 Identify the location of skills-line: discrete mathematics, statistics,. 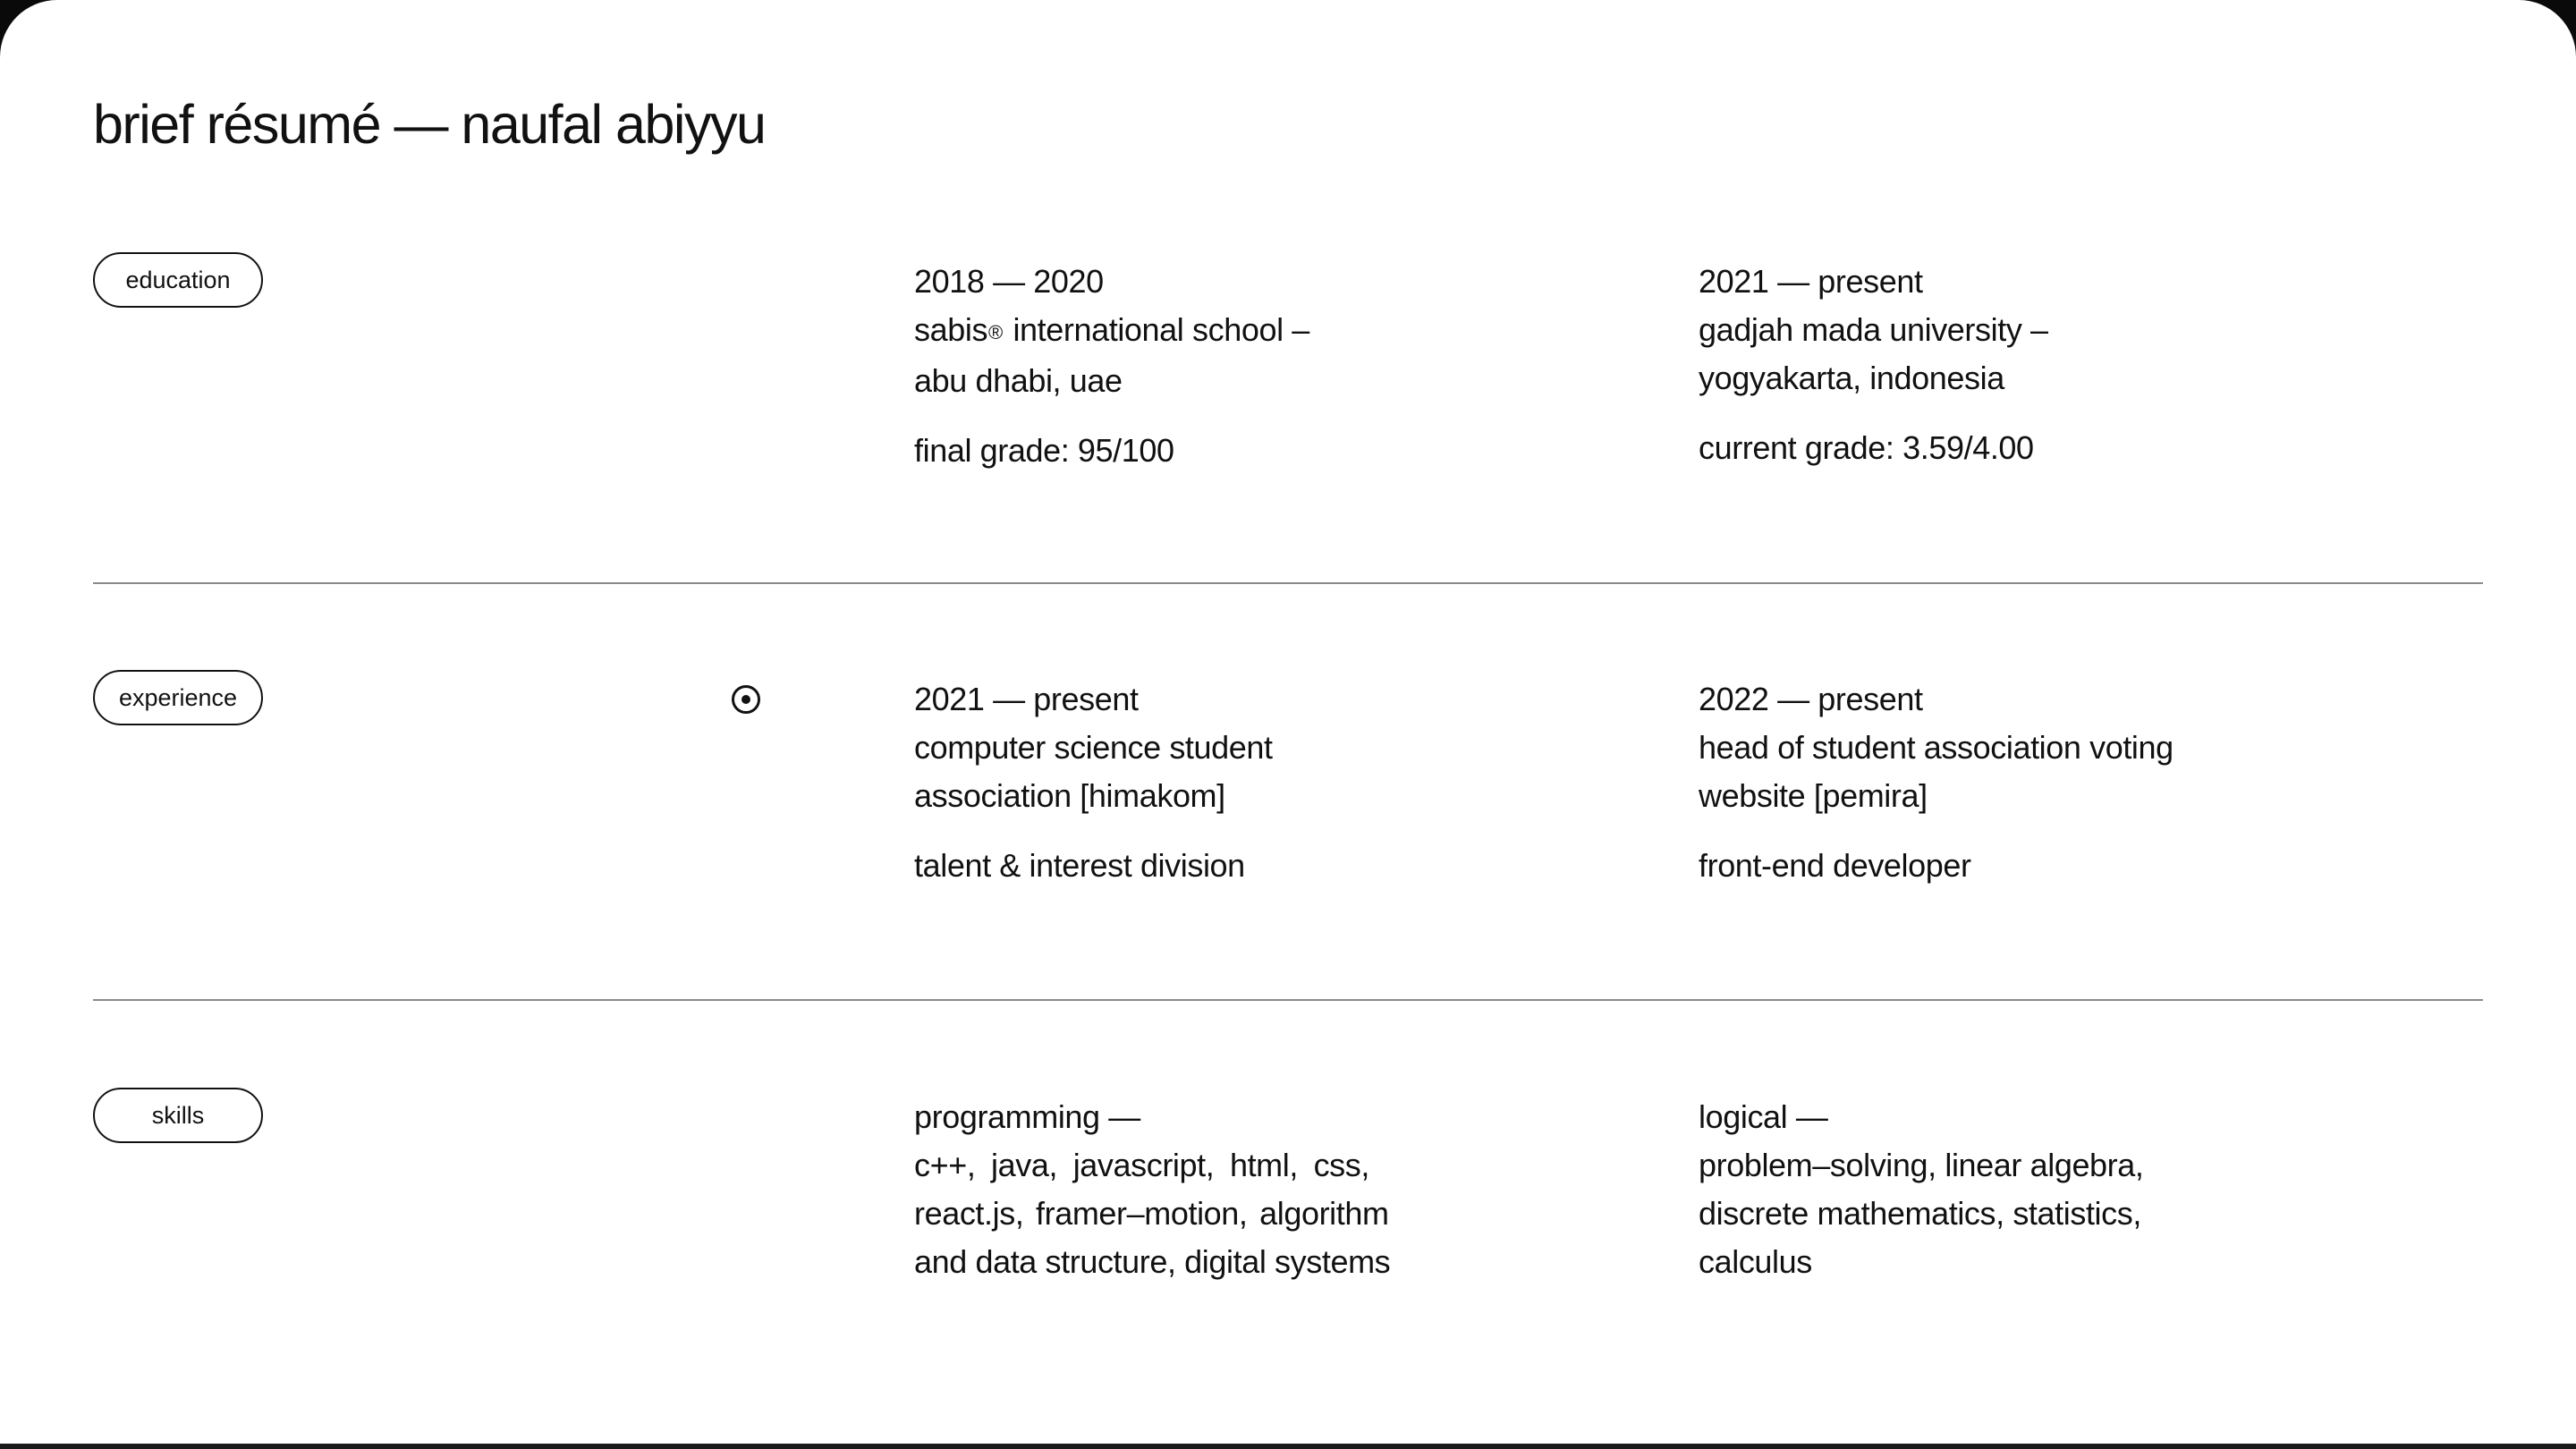
(1920, 1213).